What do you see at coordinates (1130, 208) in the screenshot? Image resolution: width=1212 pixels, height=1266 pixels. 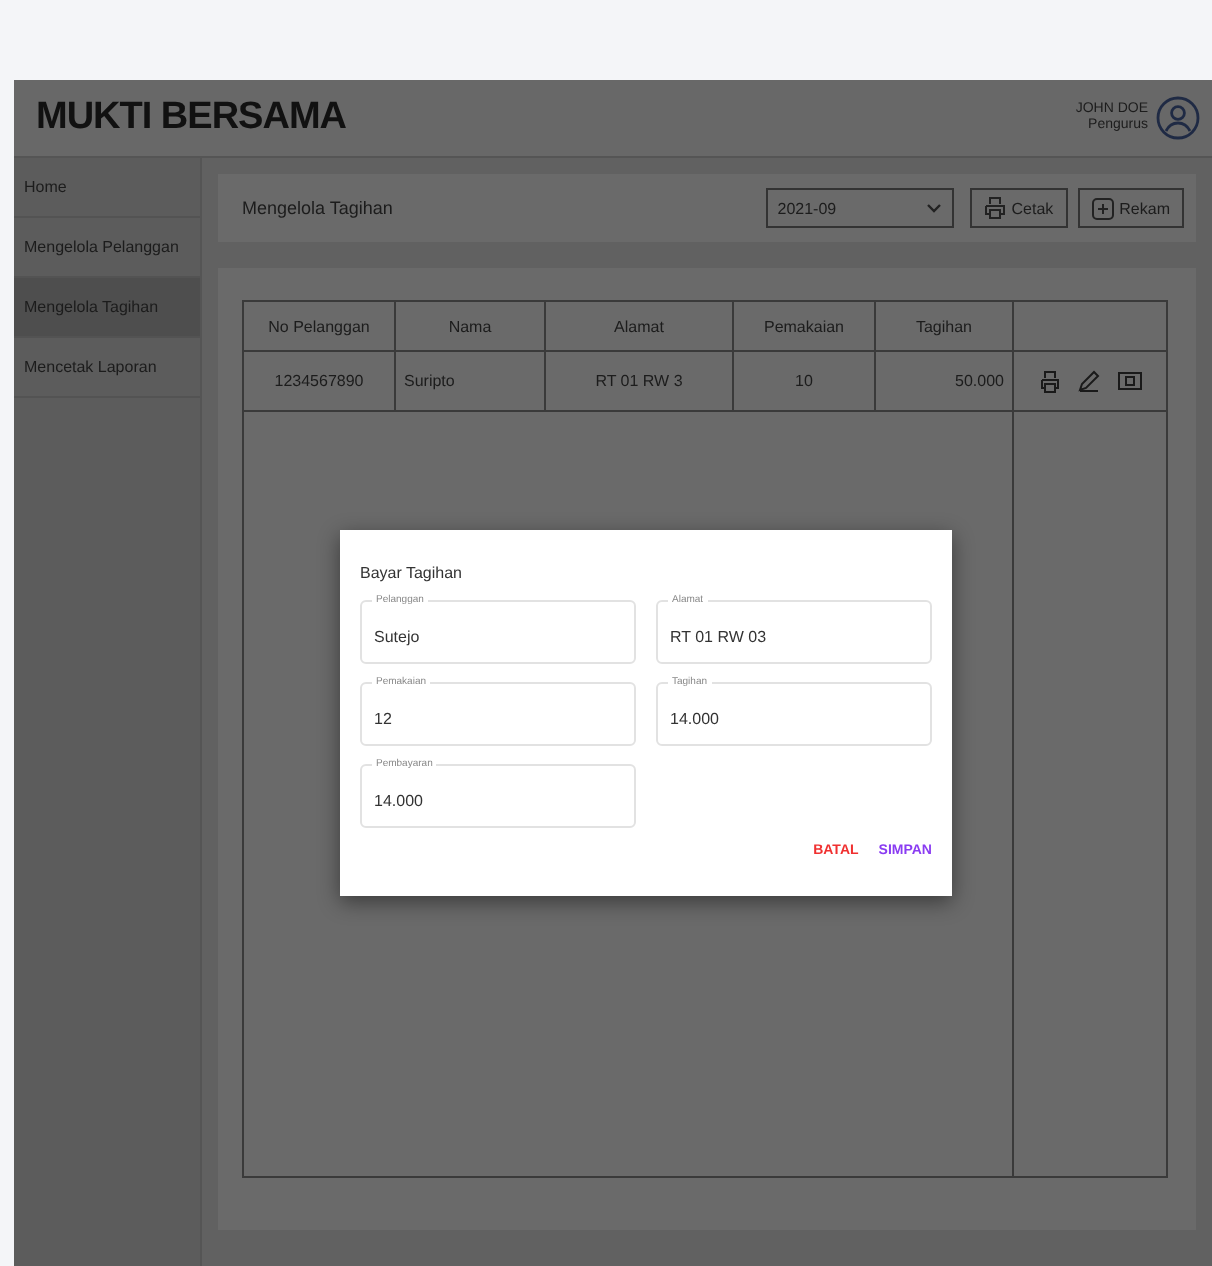 I see `add-button: Rekam` at bounding box center [1130, 208].